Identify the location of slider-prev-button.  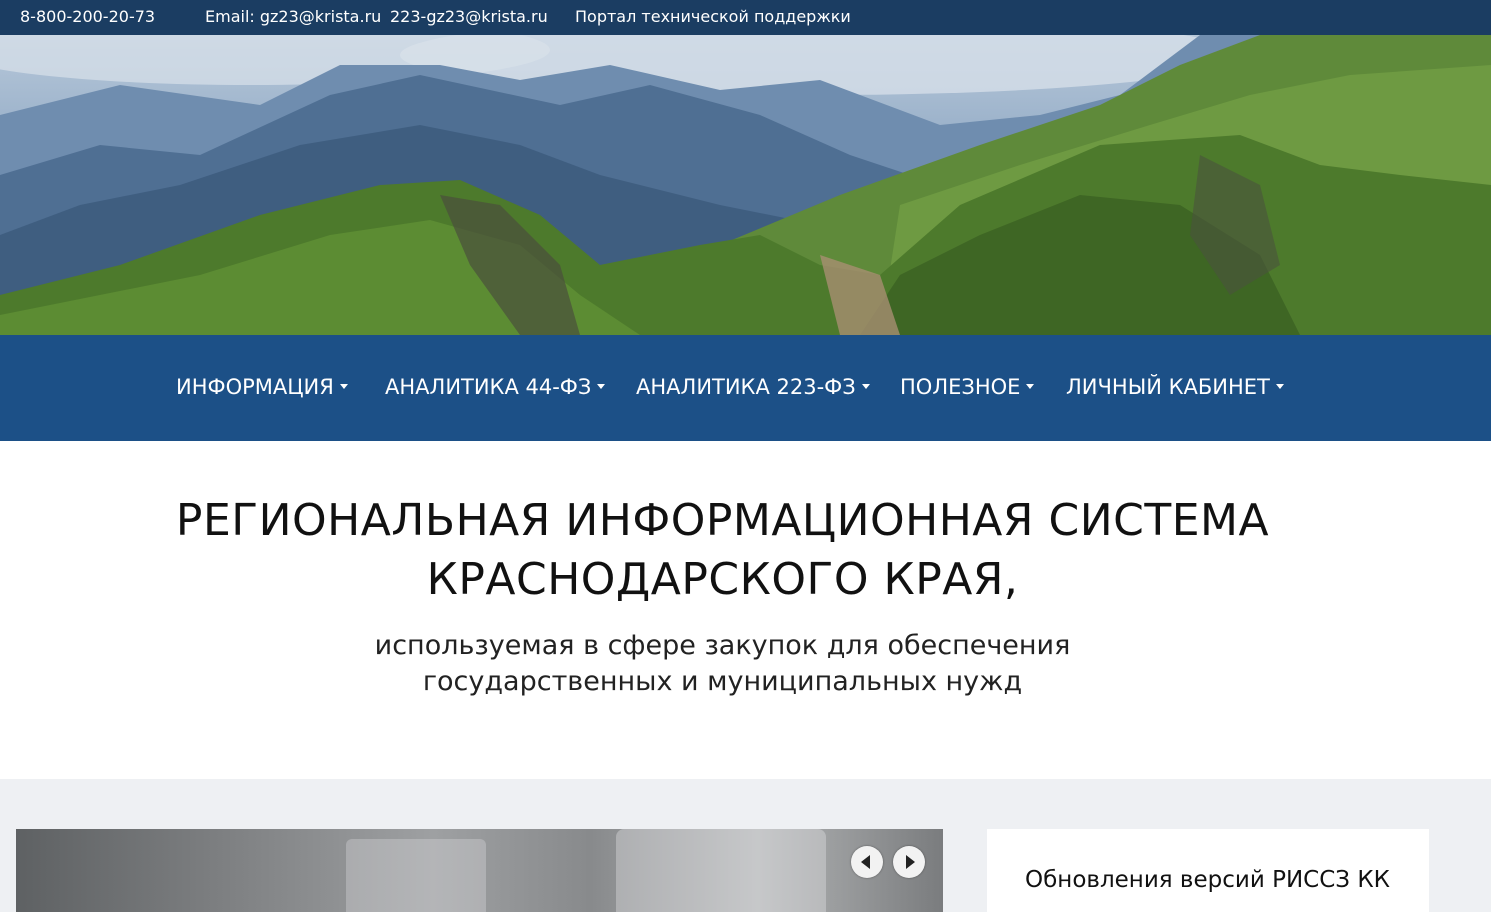
(867, 862).